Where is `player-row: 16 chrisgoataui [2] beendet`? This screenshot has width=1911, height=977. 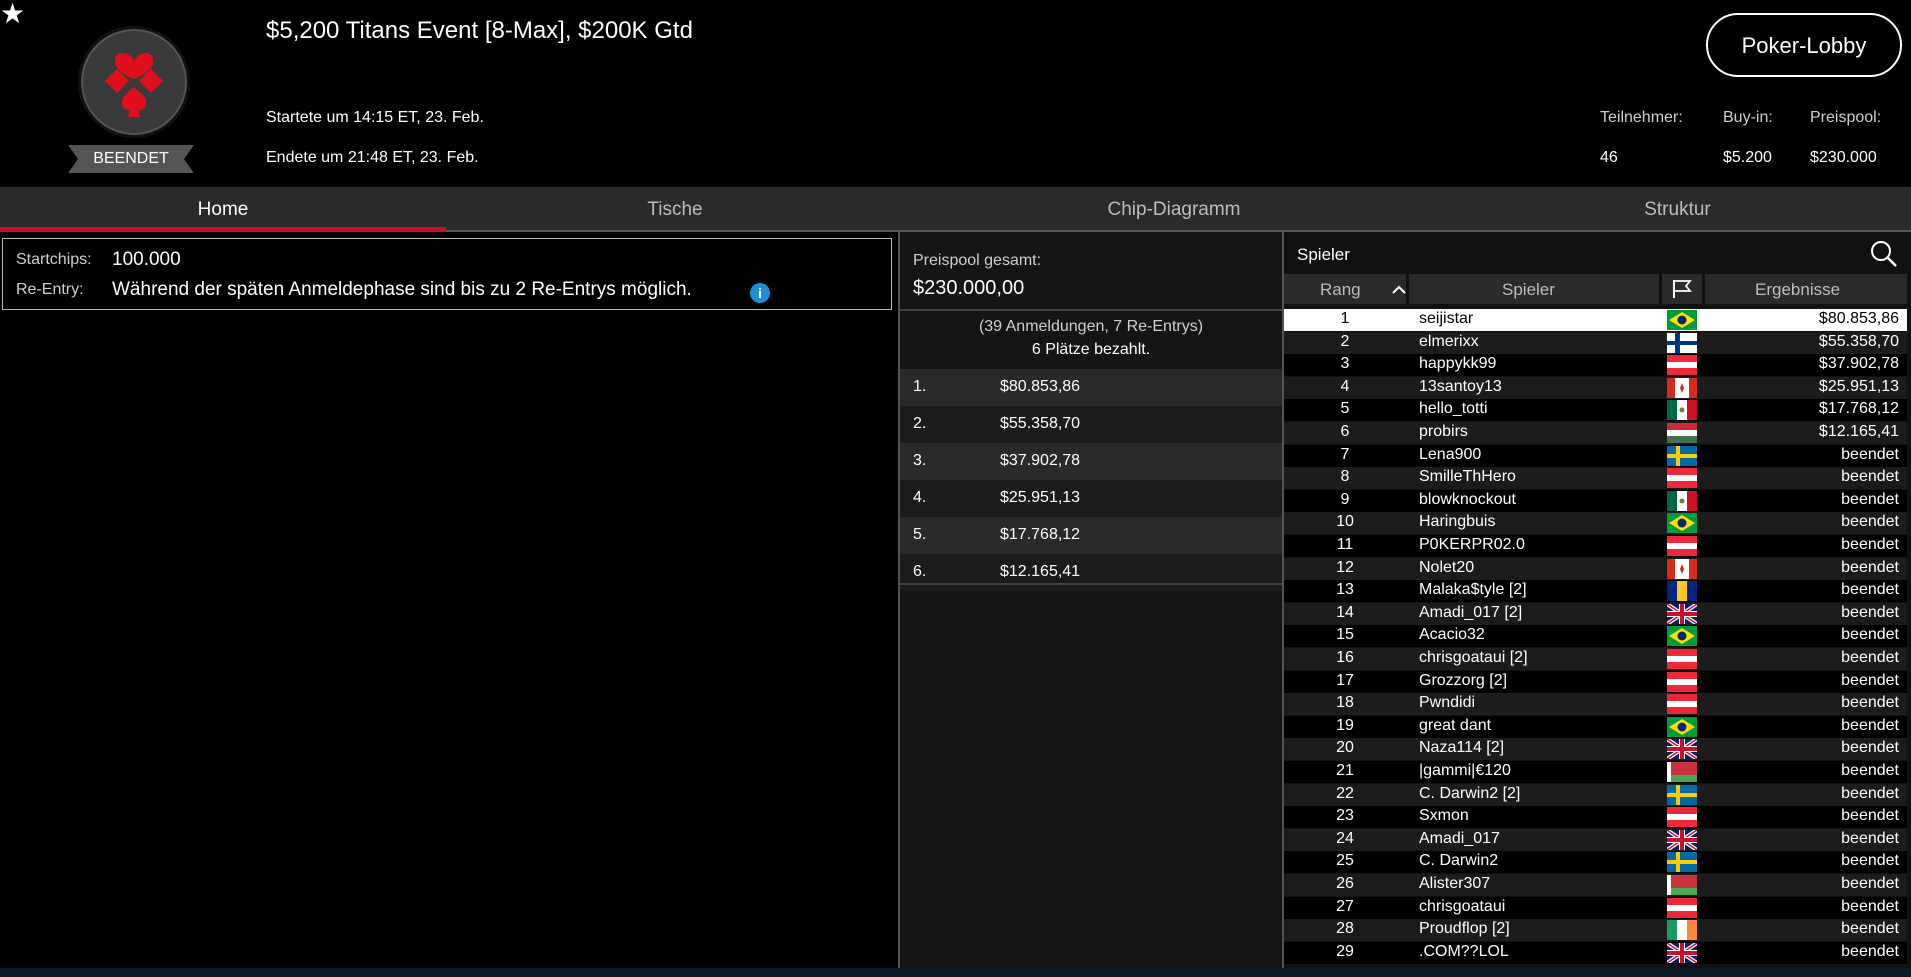
player-row: 16 chrisgoataui [2] beendet is located at coordinates (1595, 659).